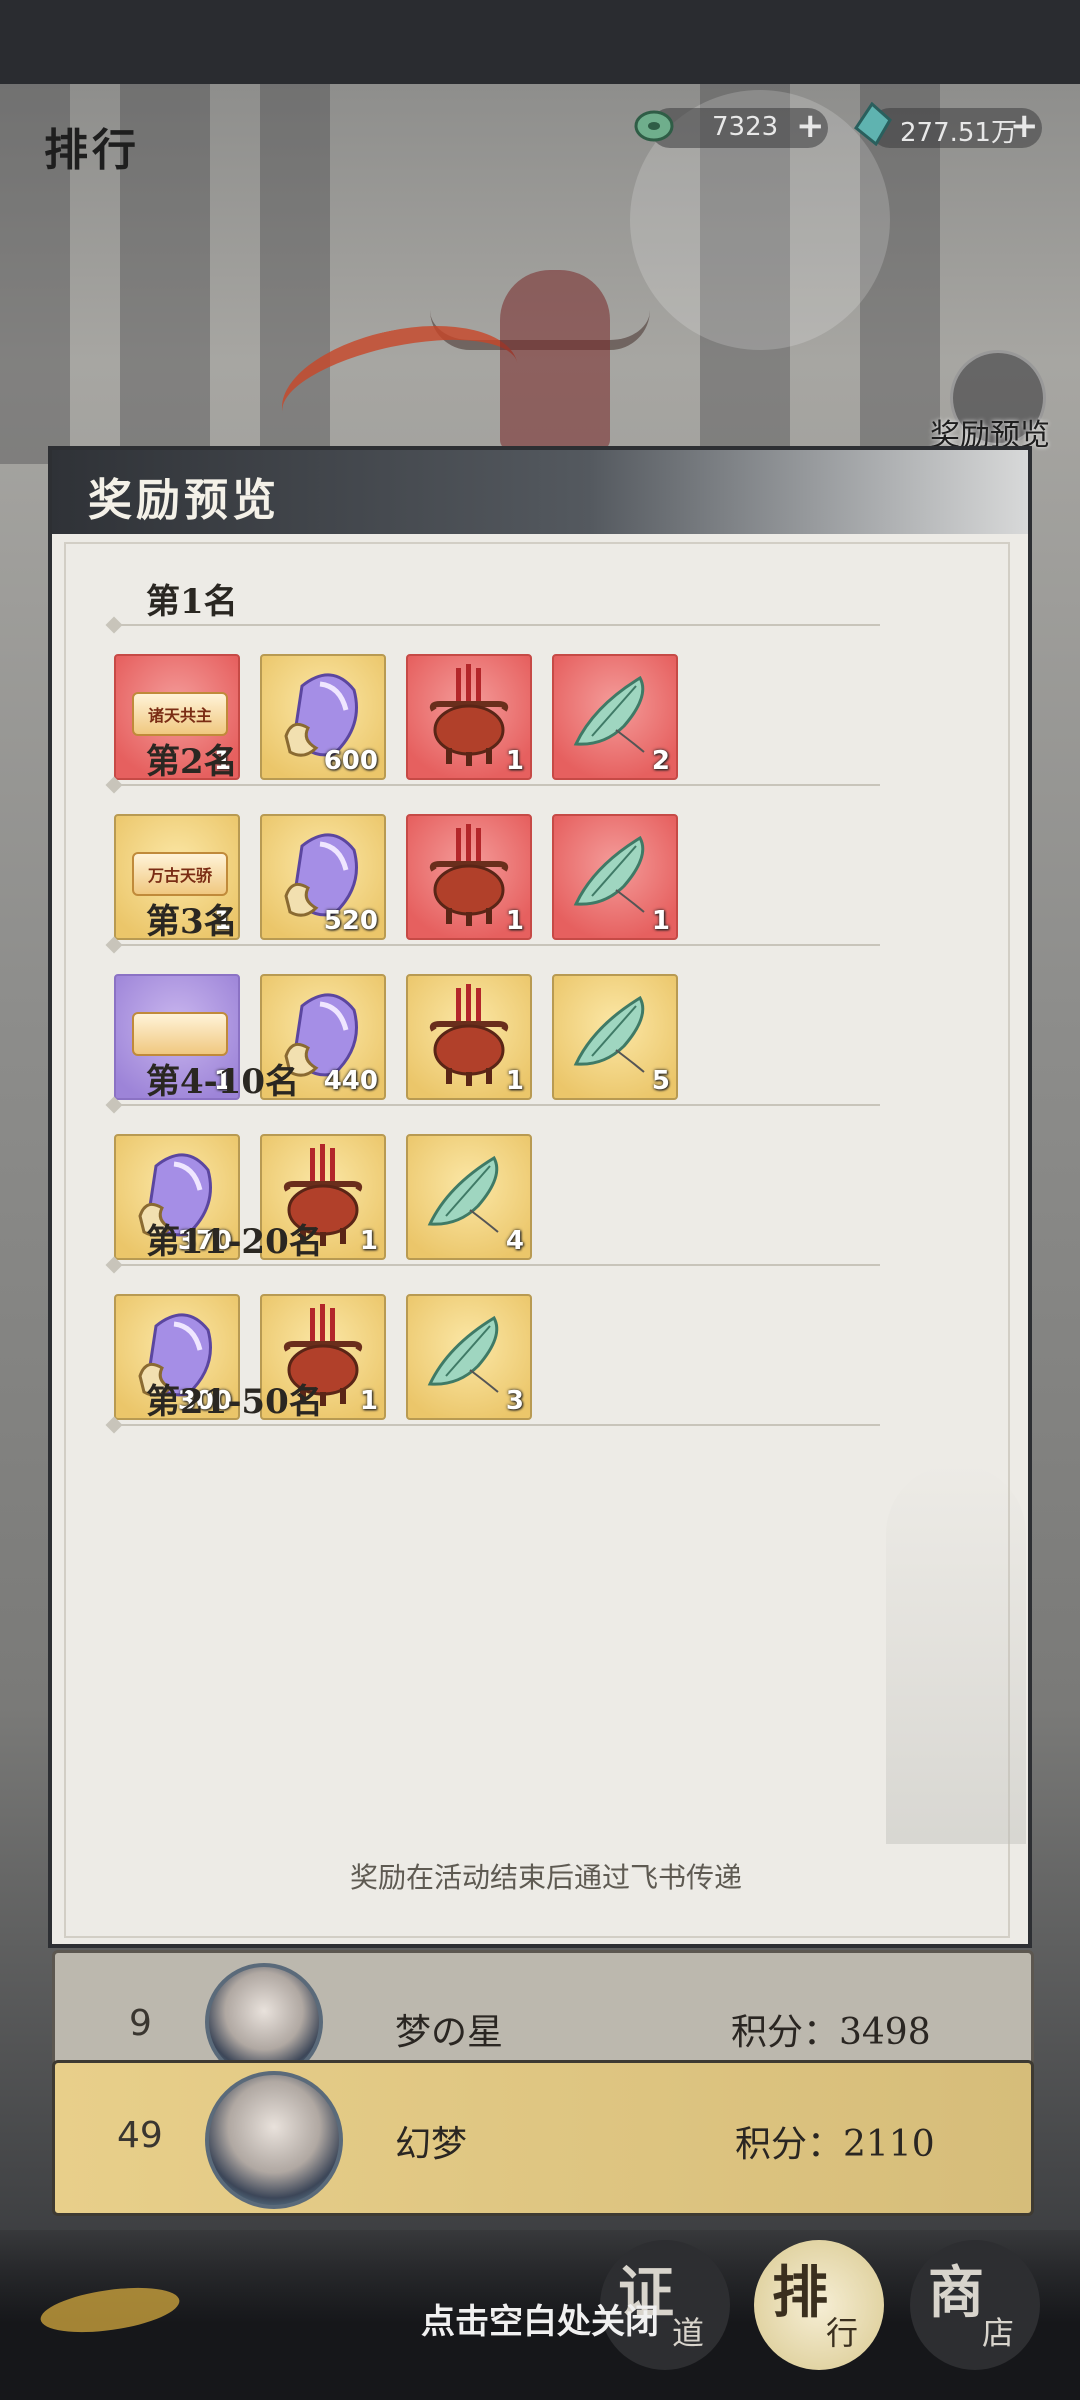 The image size is (1080, 2400). I want to click on plaque-text: 诸天共主, so click(179, 715).